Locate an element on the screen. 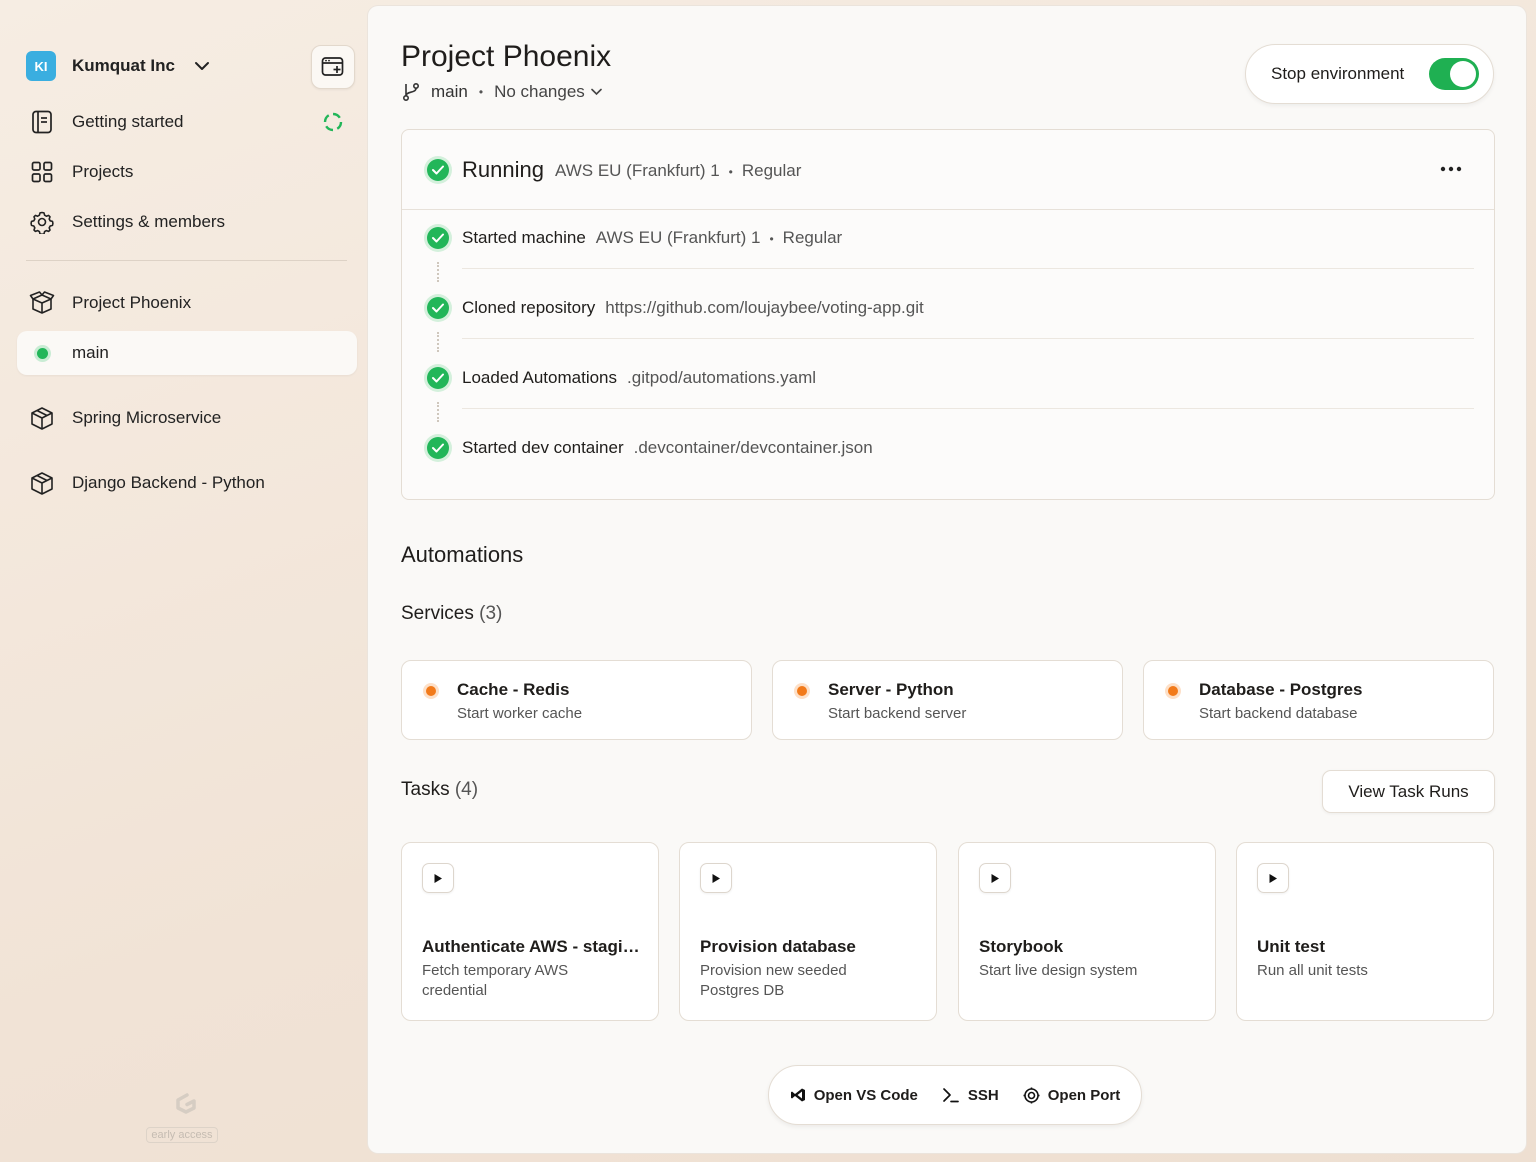 The height and width of the screenshot is (1162, 1536). port-icon is located at coordinates (1031, 1095).